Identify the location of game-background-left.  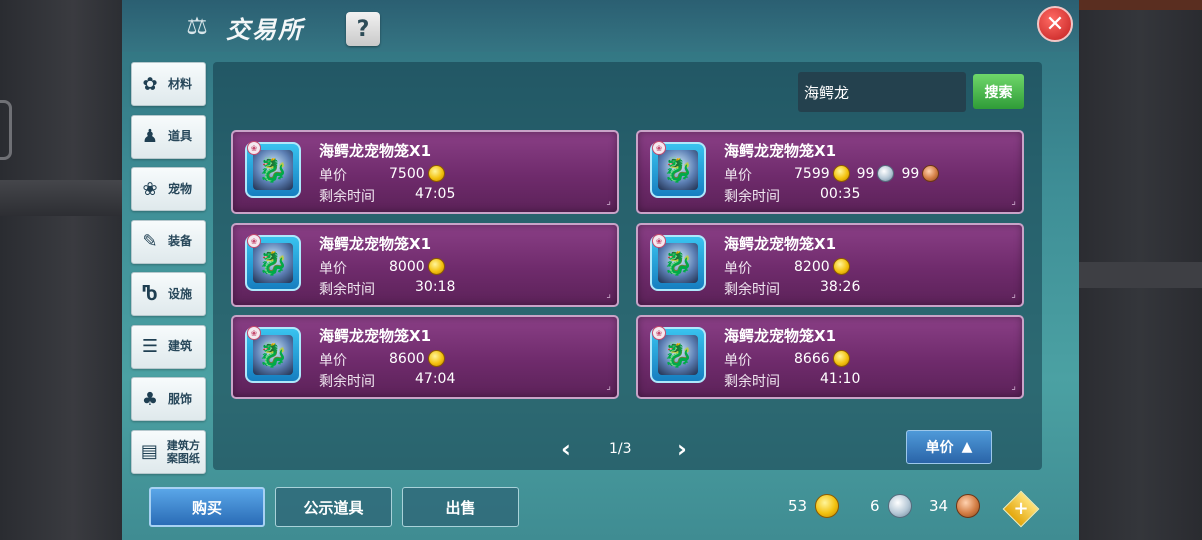
(61, 270).